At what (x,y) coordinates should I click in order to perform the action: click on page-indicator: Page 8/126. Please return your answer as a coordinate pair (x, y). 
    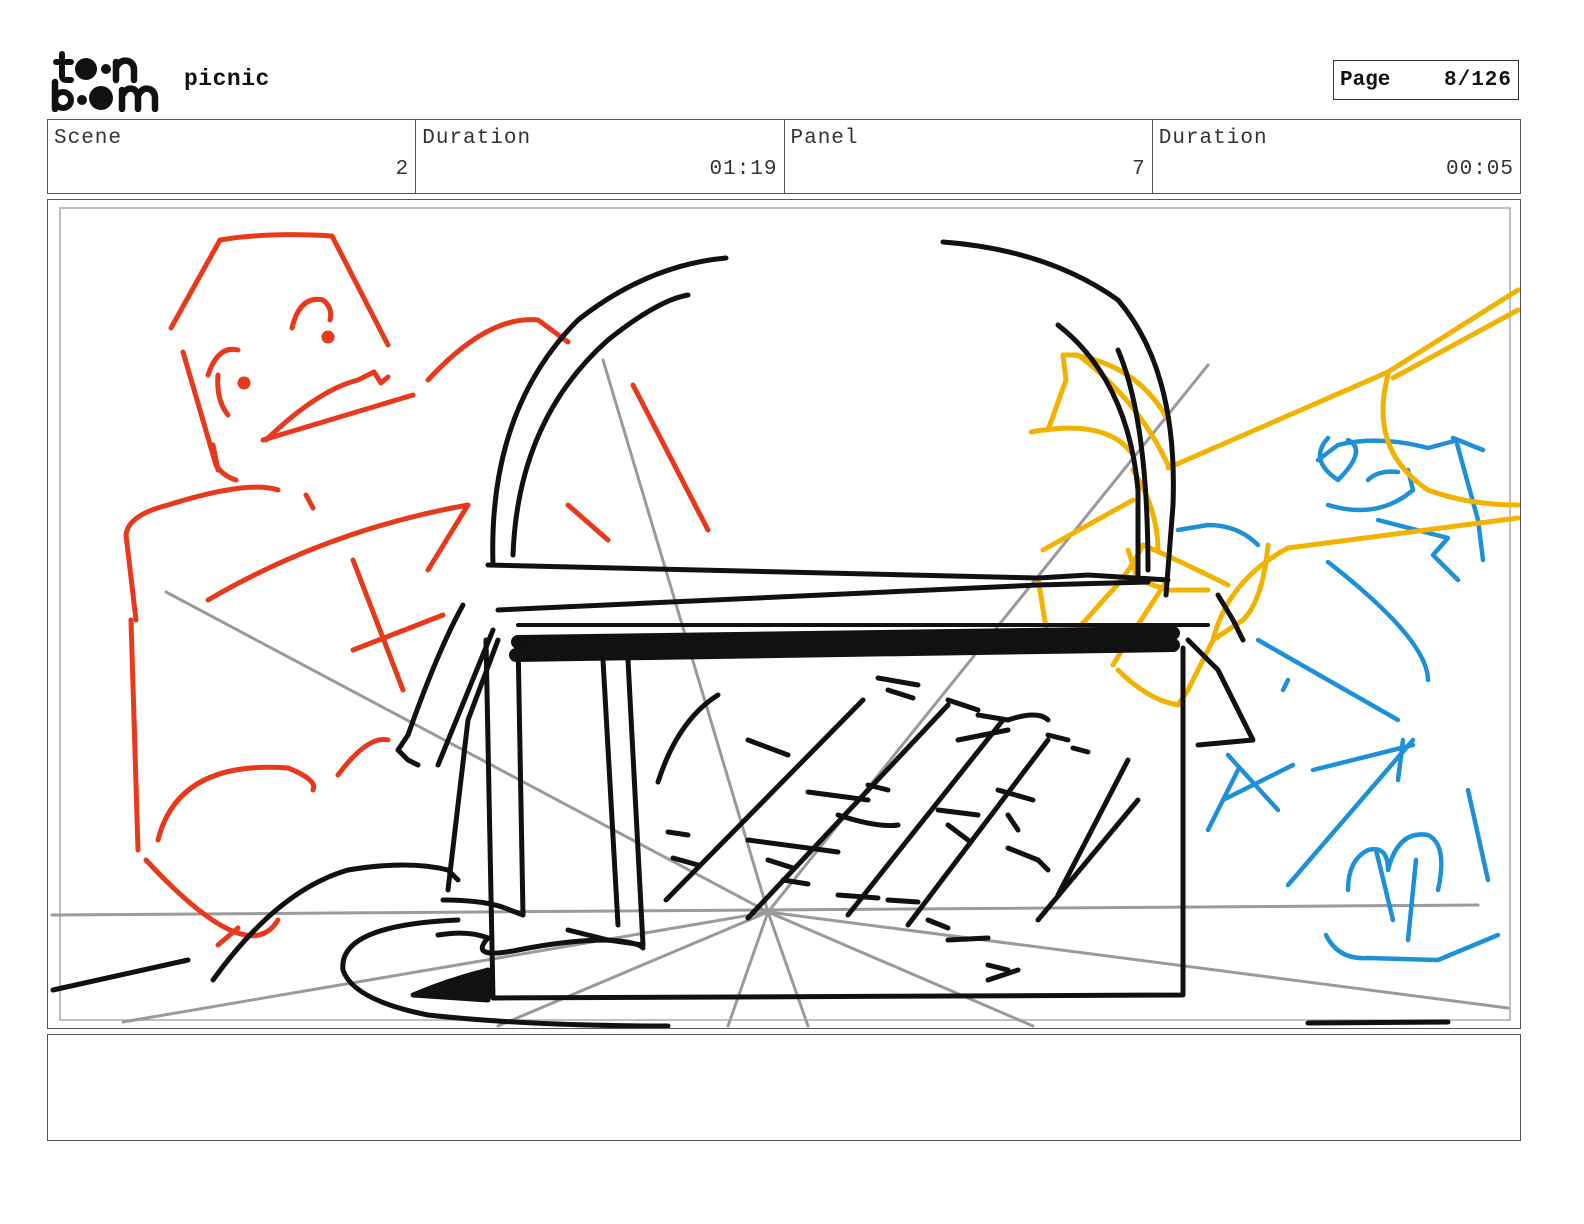
    Looking at the image, I should click on (1426, 80).